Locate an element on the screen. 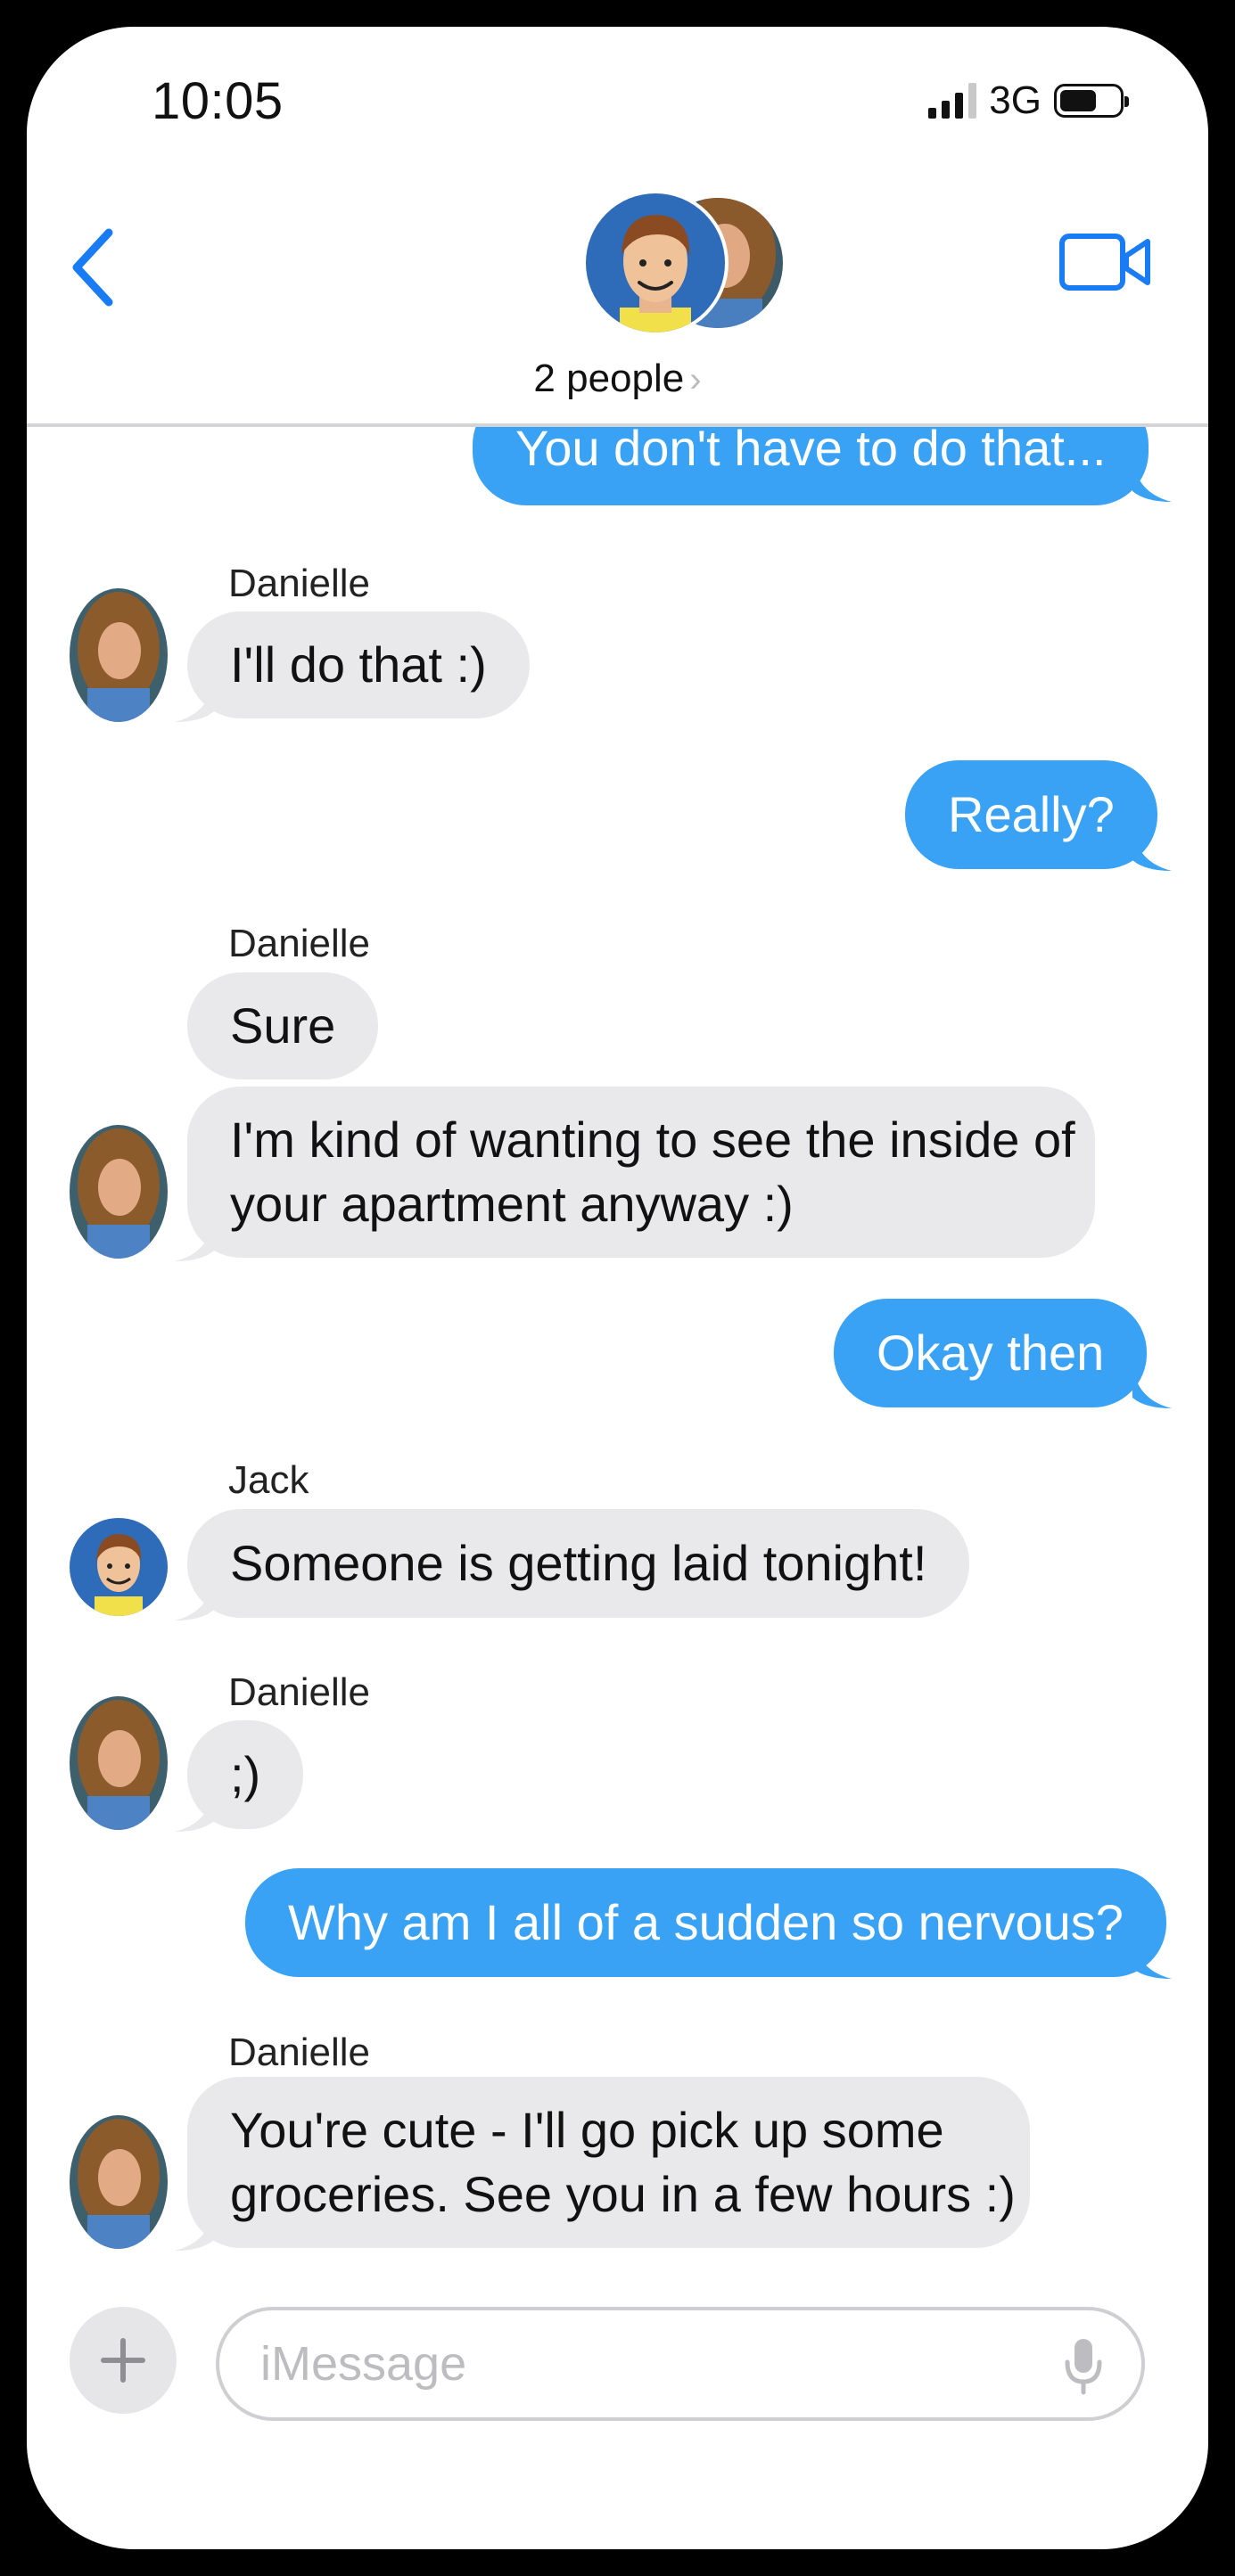 Image resolution: width=1235 pixels, height=2576 pixels. jack-avatar is located at coordinates (119, 1567).